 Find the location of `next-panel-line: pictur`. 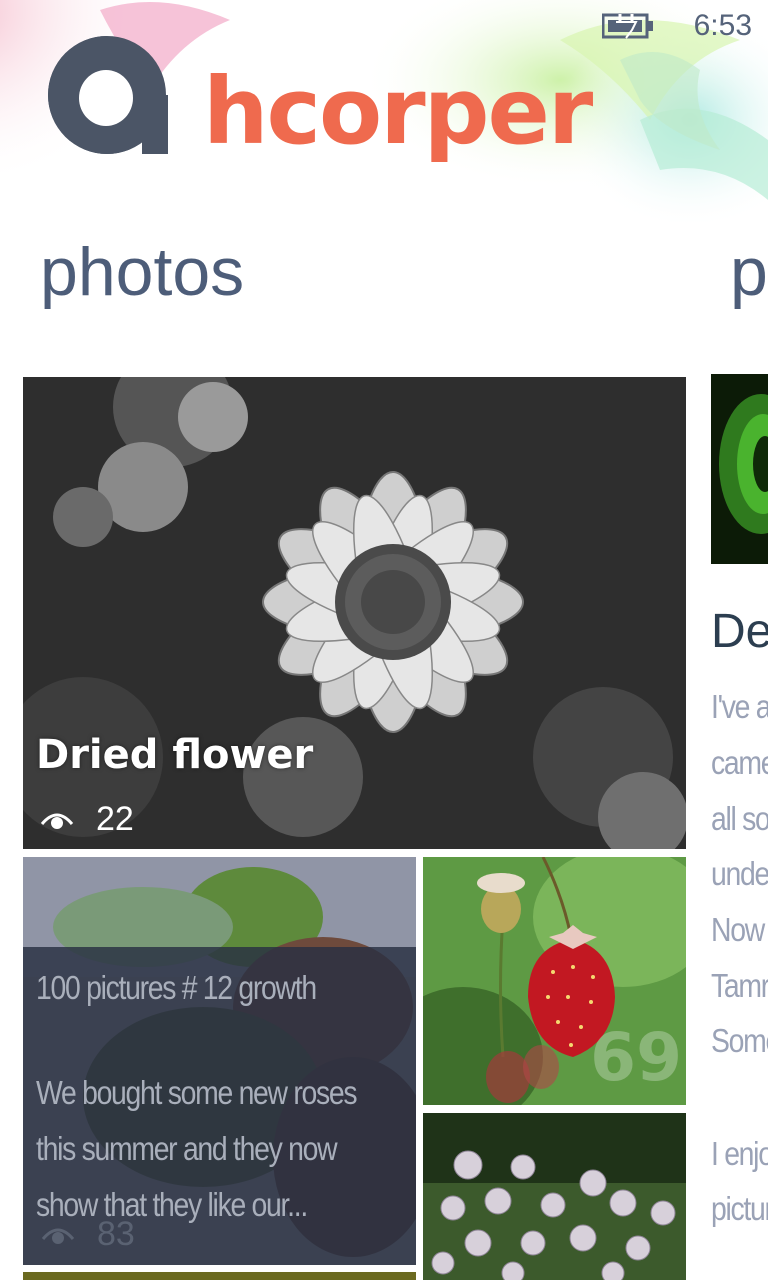

next-panel-line: pictur is located at coordinates (739, 1208).